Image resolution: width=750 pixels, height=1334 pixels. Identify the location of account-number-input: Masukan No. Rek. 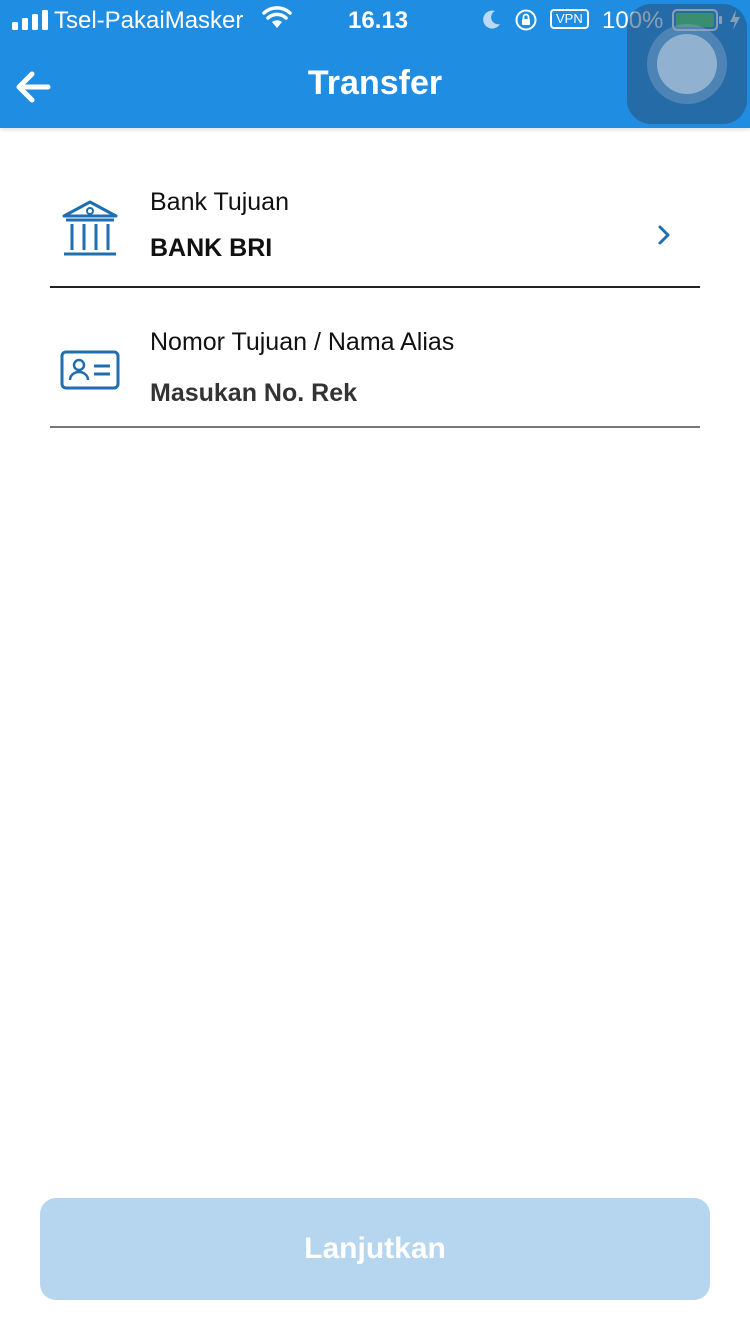
(253, 393).